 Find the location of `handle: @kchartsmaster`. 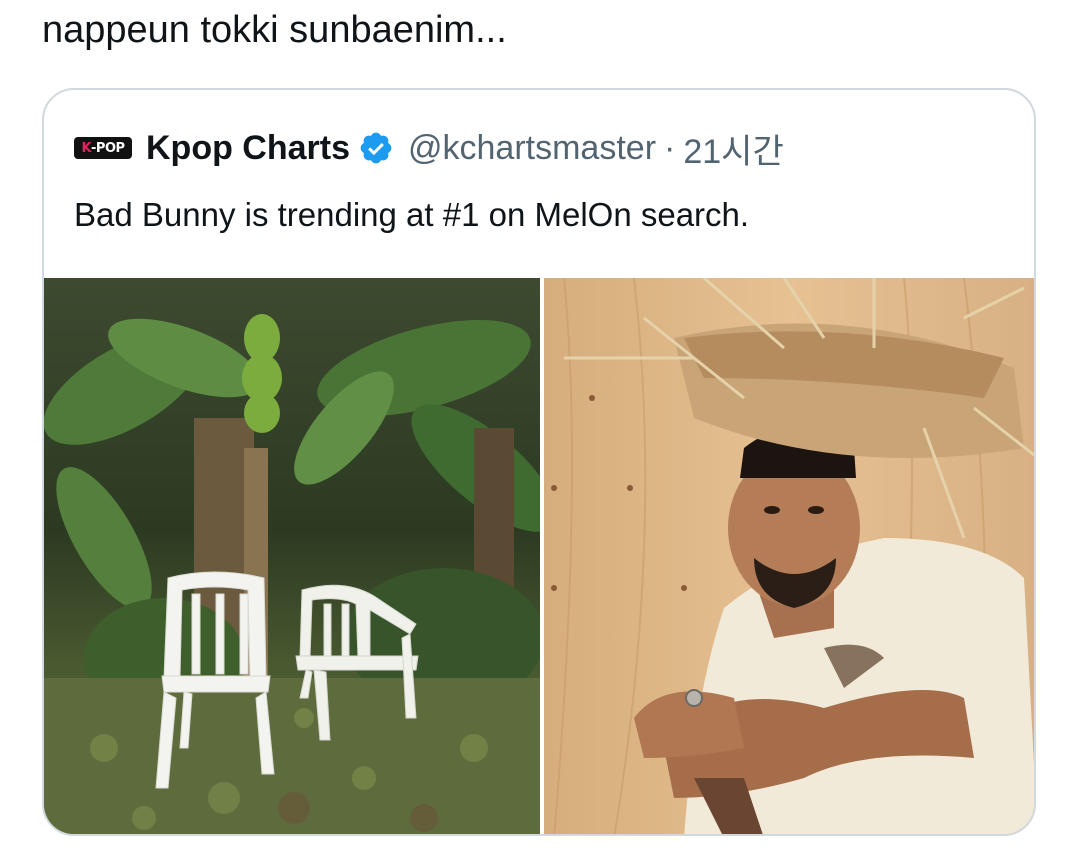

handle: @kchartsmaster is located at coordinates (532, 148).